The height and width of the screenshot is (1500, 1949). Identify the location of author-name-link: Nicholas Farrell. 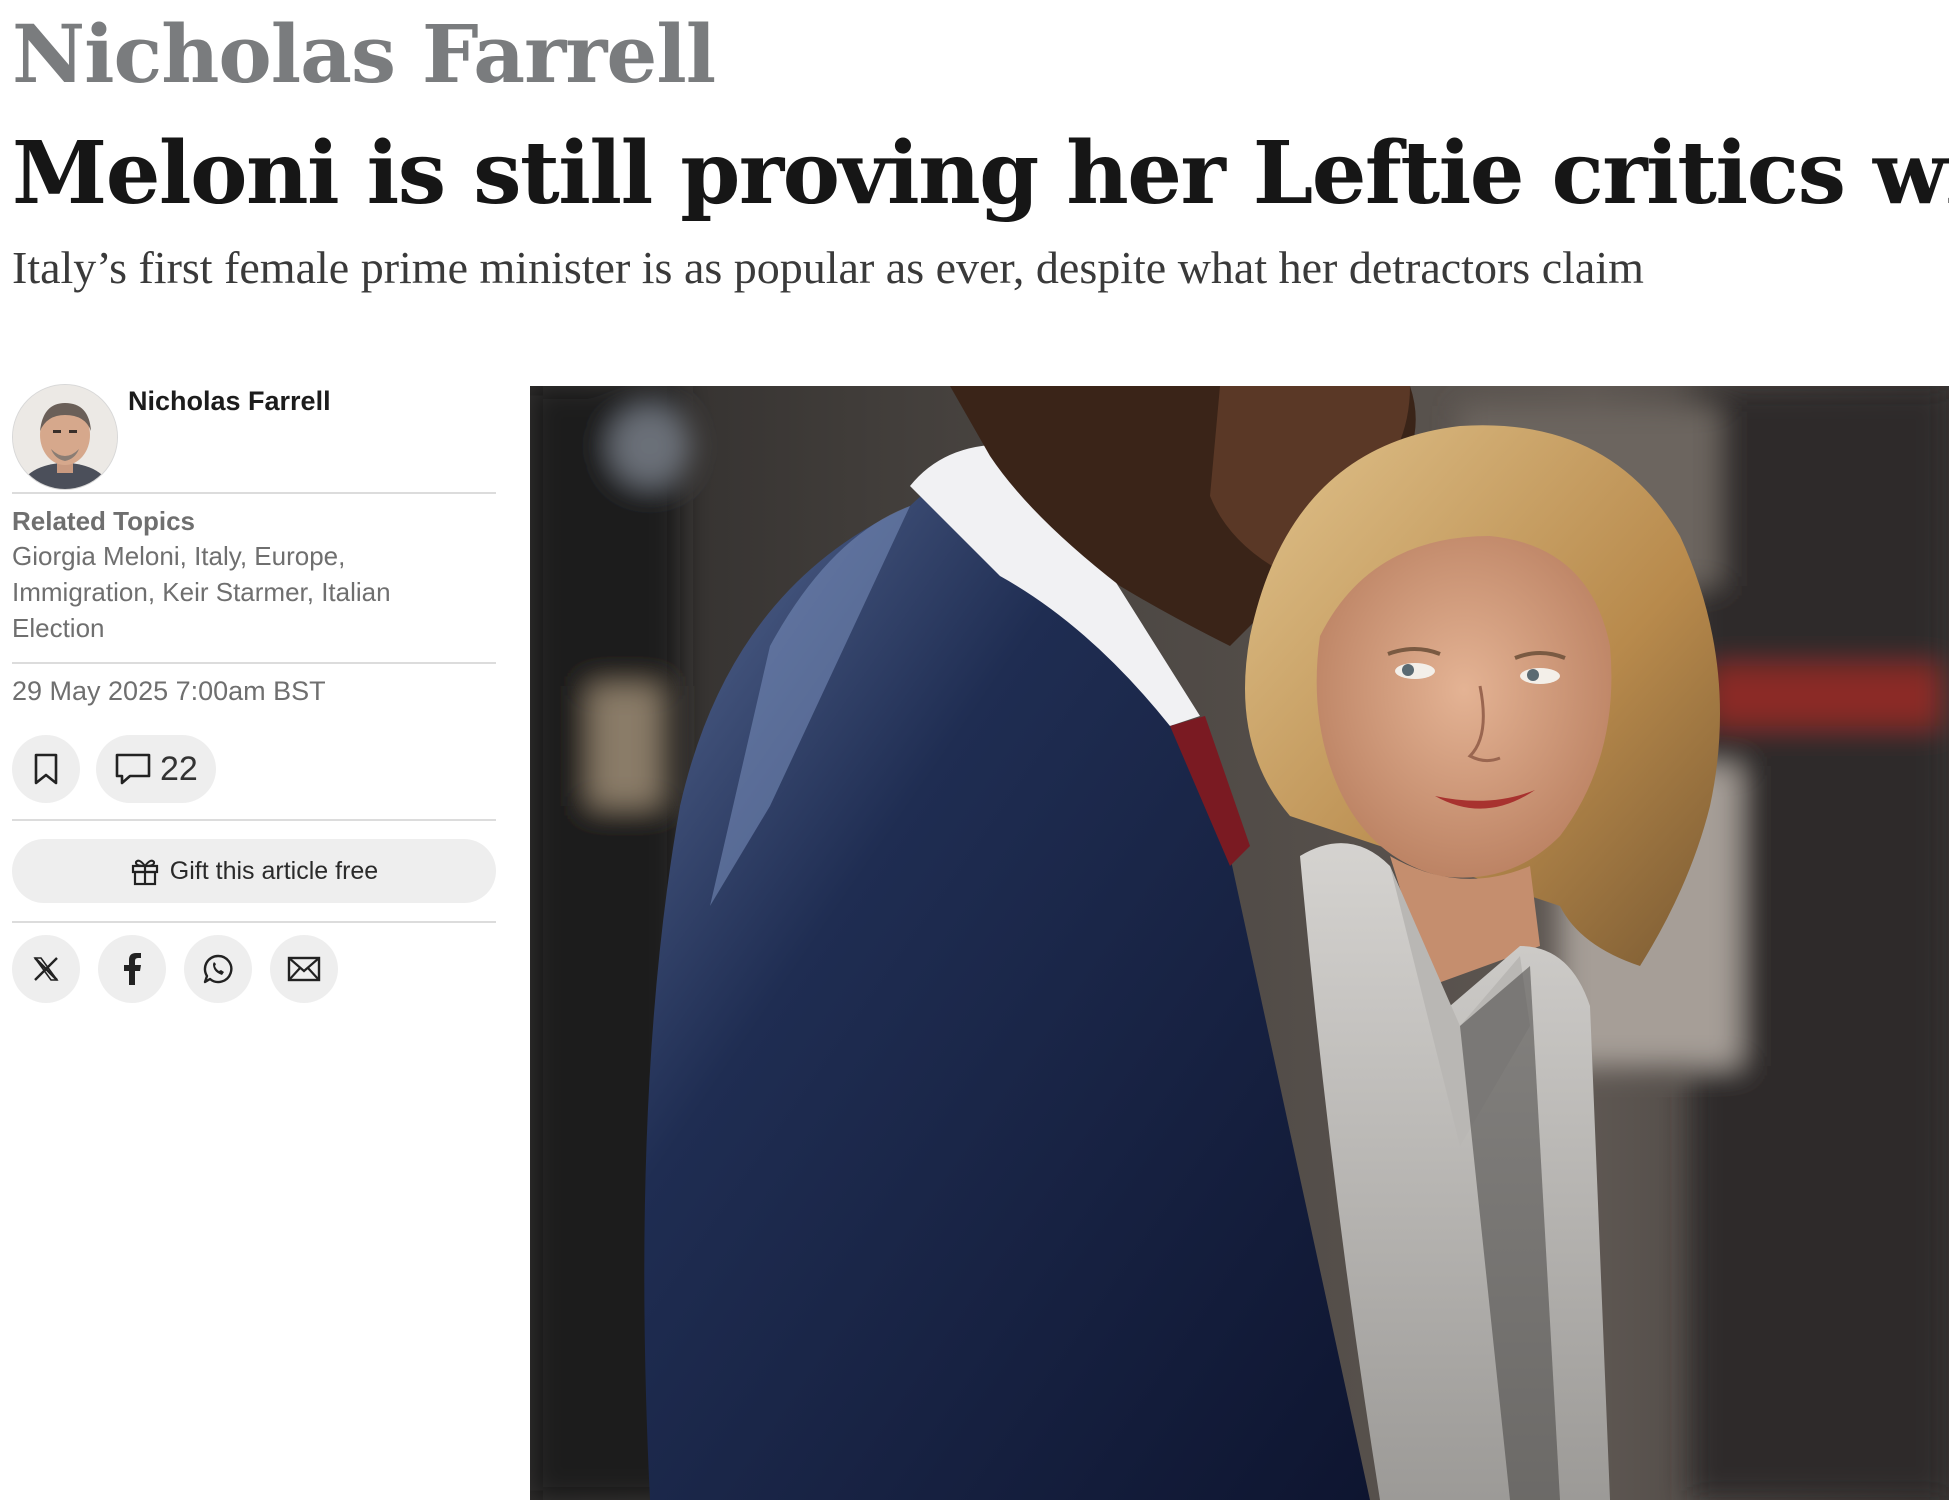
(229, 401).